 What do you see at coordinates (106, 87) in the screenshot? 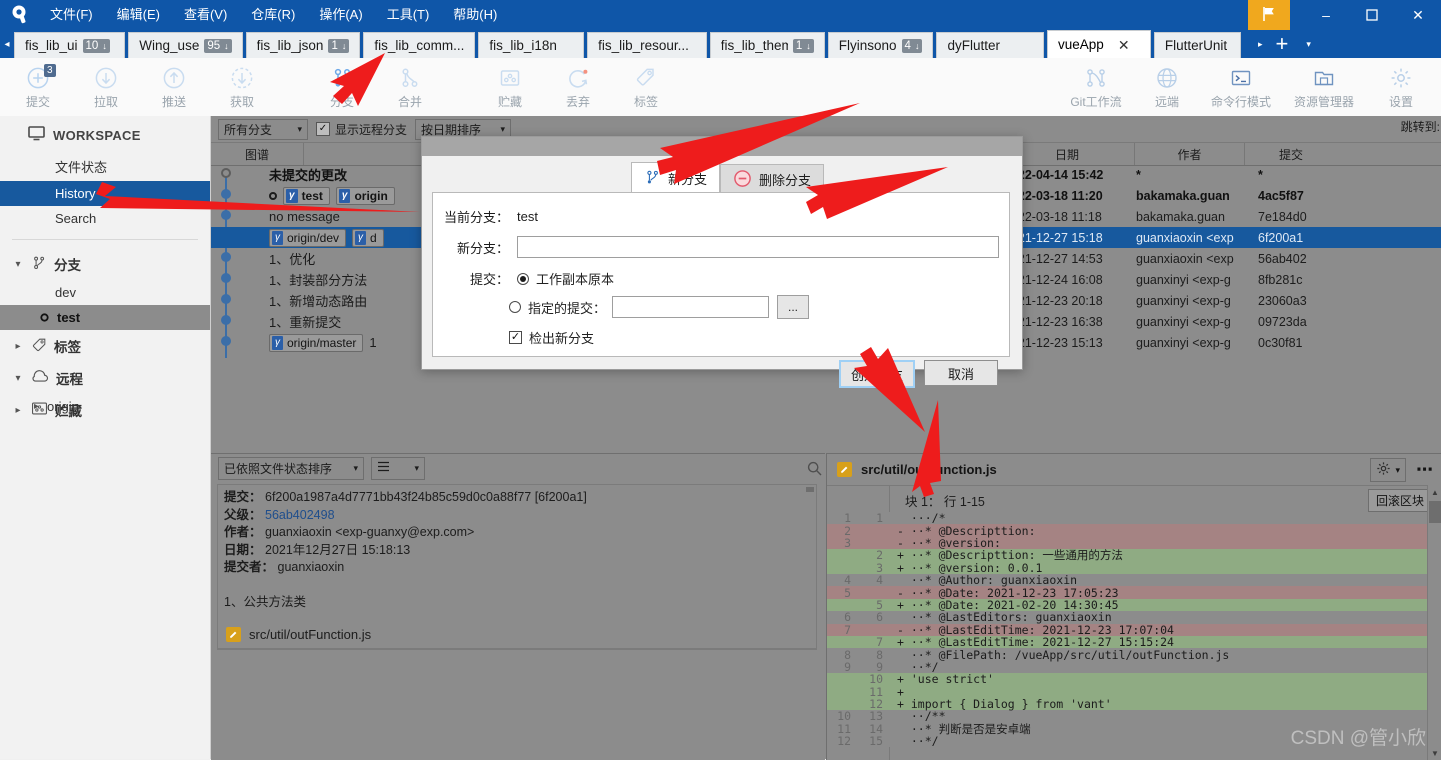
I see `toolbar-pull-button: 拉取` at bounding box center [106, 87].